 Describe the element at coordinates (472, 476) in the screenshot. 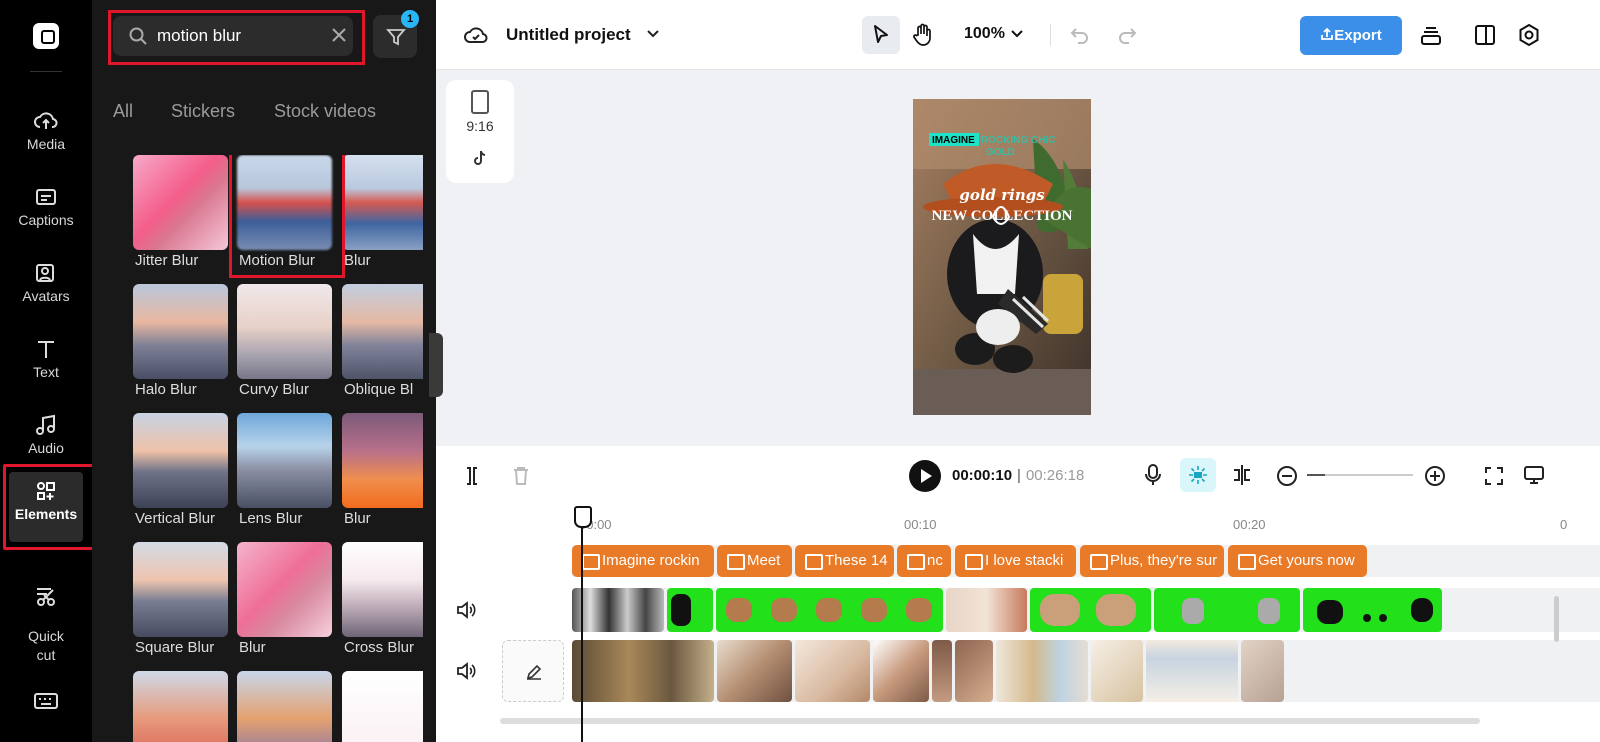

I see `split-clip-icon` at that location.